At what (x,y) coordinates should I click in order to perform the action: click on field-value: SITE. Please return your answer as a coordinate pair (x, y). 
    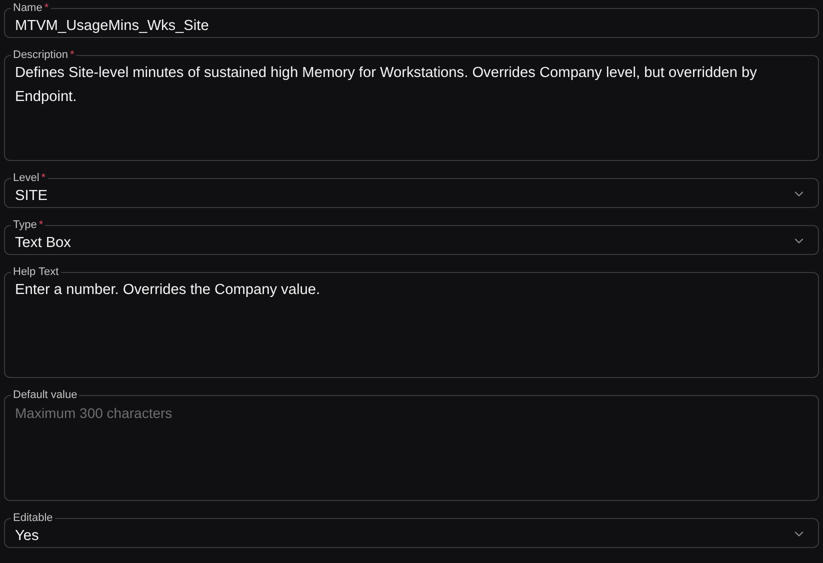
    Looking at the image, I should click on (31, 196).